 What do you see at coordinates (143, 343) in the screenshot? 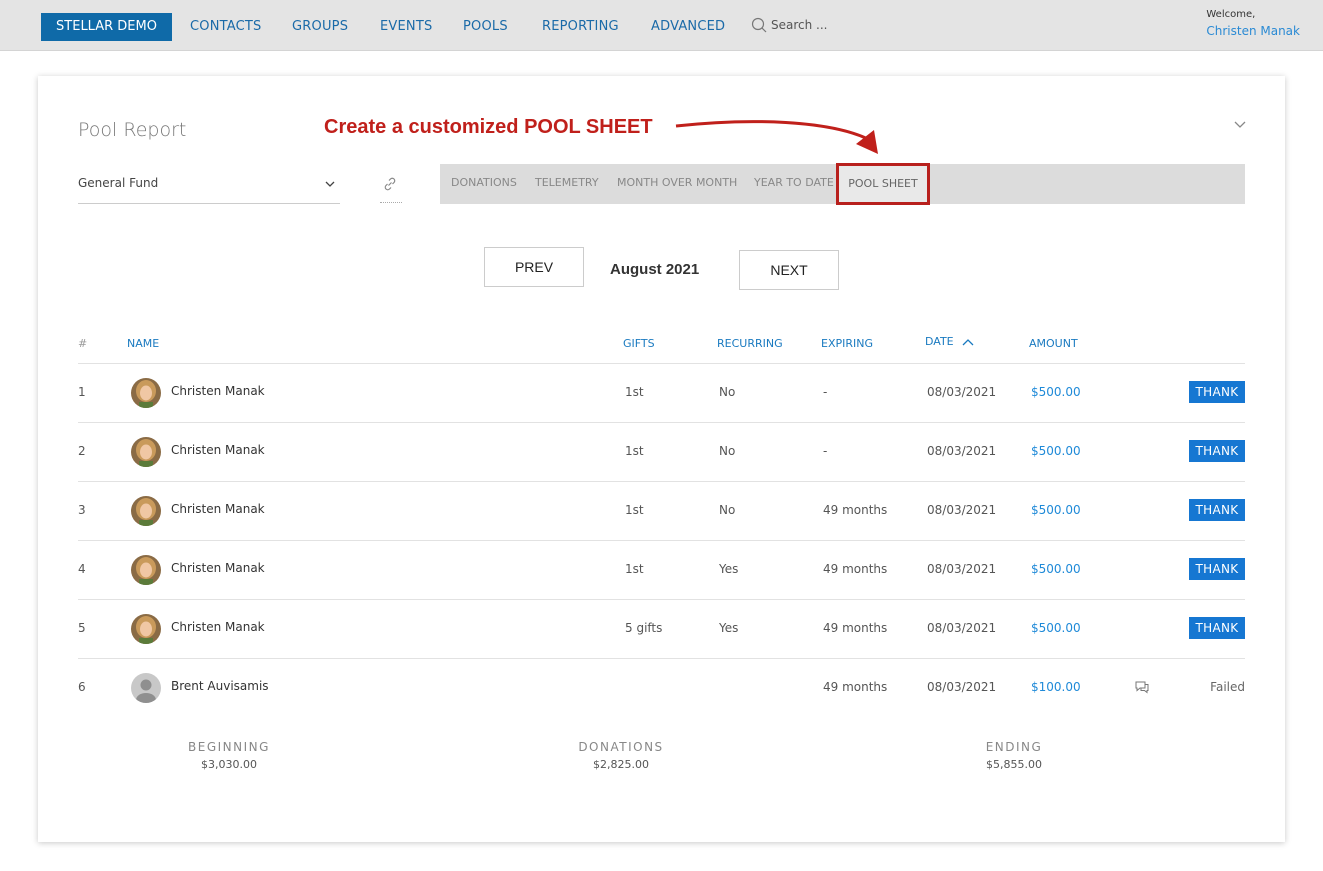
I see `col-header-name: NAME` at bounding box center [143, 343].